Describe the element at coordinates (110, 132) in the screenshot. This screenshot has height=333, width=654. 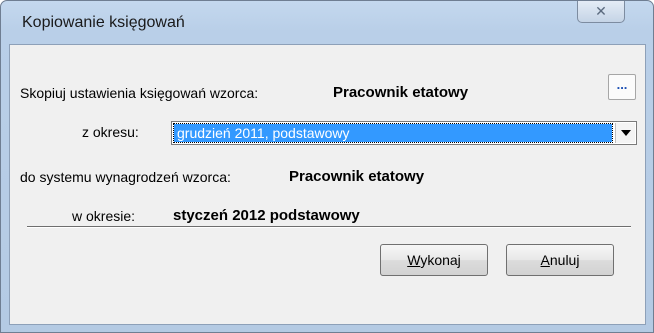
I see `from-period-label: z okresu:` at that location.